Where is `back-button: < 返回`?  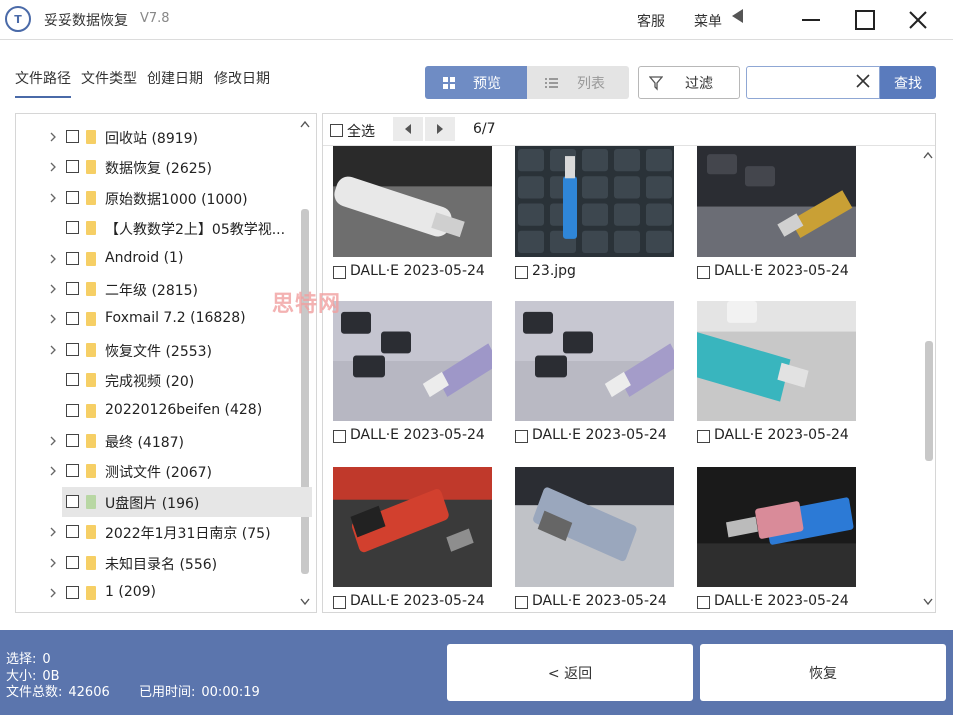 back-button: < 返回 is located at coordinates (570, 672).